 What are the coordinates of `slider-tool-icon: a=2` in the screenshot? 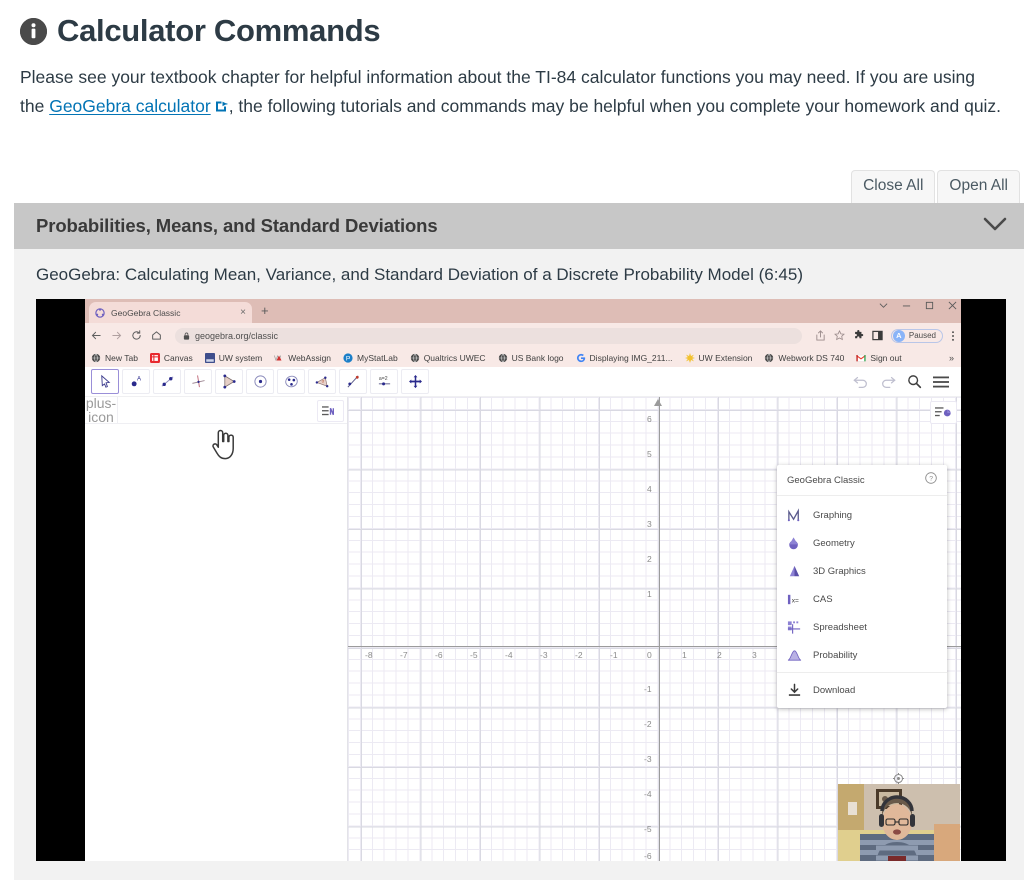 It's located at (384, 381).